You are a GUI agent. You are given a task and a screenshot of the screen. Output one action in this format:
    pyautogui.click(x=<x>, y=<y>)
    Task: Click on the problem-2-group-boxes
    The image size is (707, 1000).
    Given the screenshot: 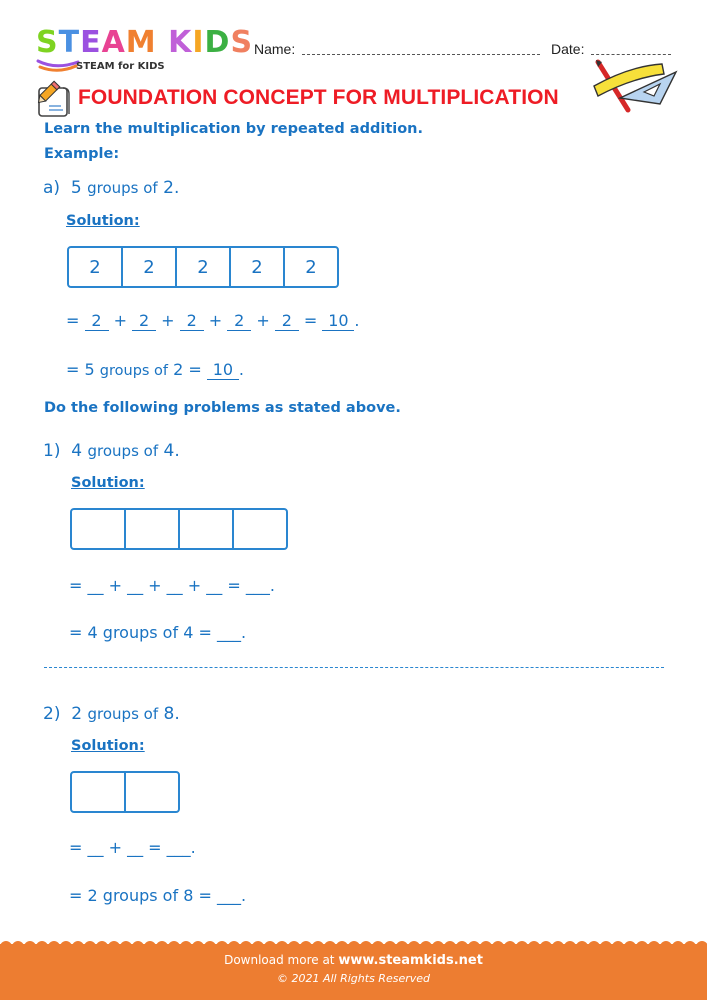 What is the action you would take?
    pyautogui.click(x=125, y=792)
    